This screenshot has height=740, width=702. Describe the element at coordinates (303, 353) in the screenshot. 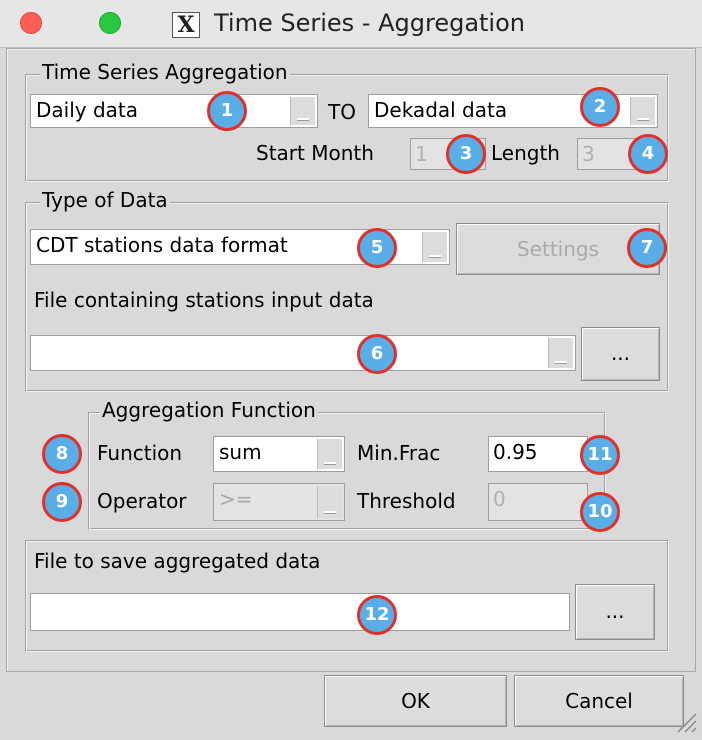

I see `input-file-combo` at that location.